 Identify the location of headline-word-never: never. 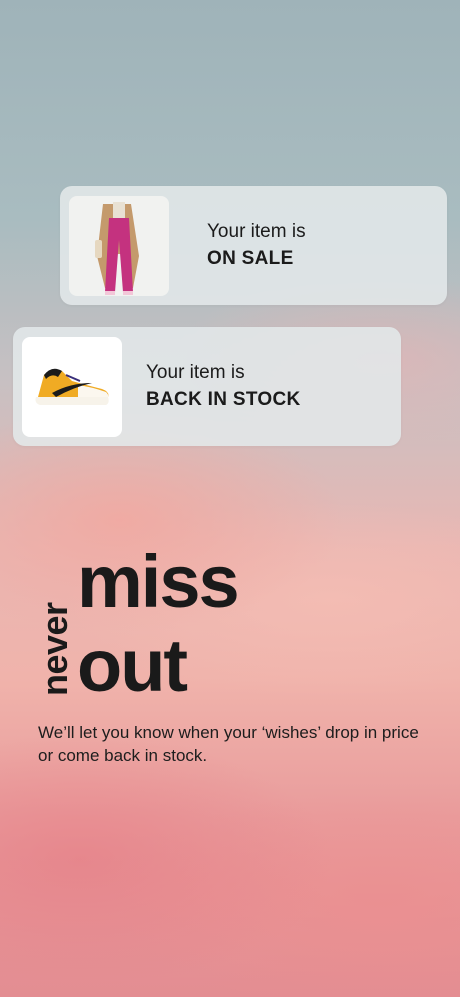
(54, 649).